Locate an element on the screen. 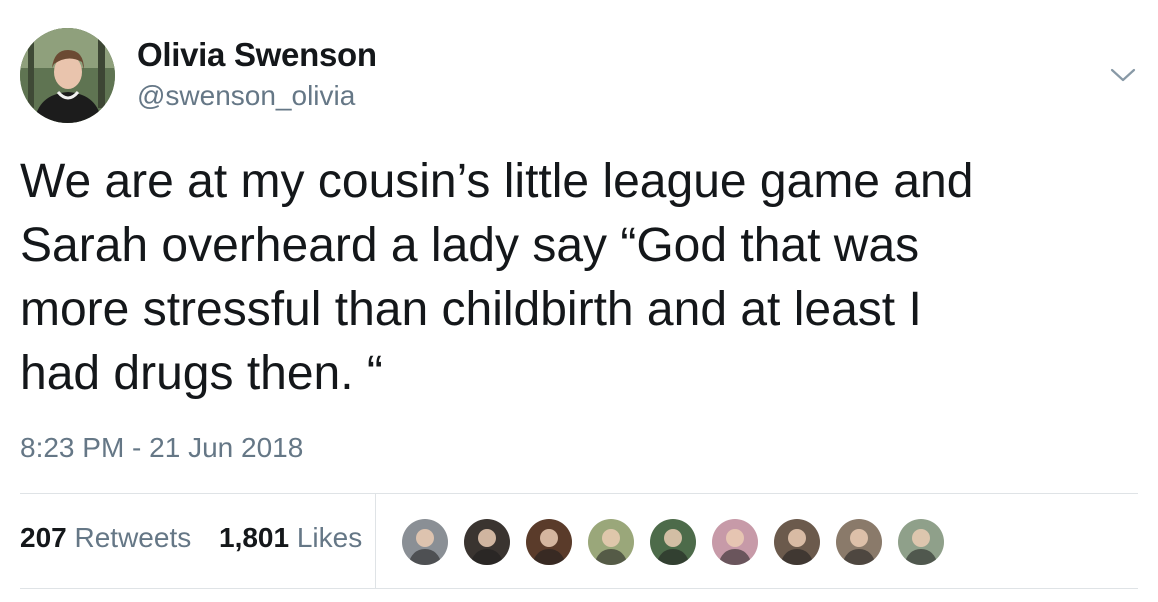 The height and width of the screenshot is (602, 1158). likes-count: 1,801 is located at coordinates (254, 537).